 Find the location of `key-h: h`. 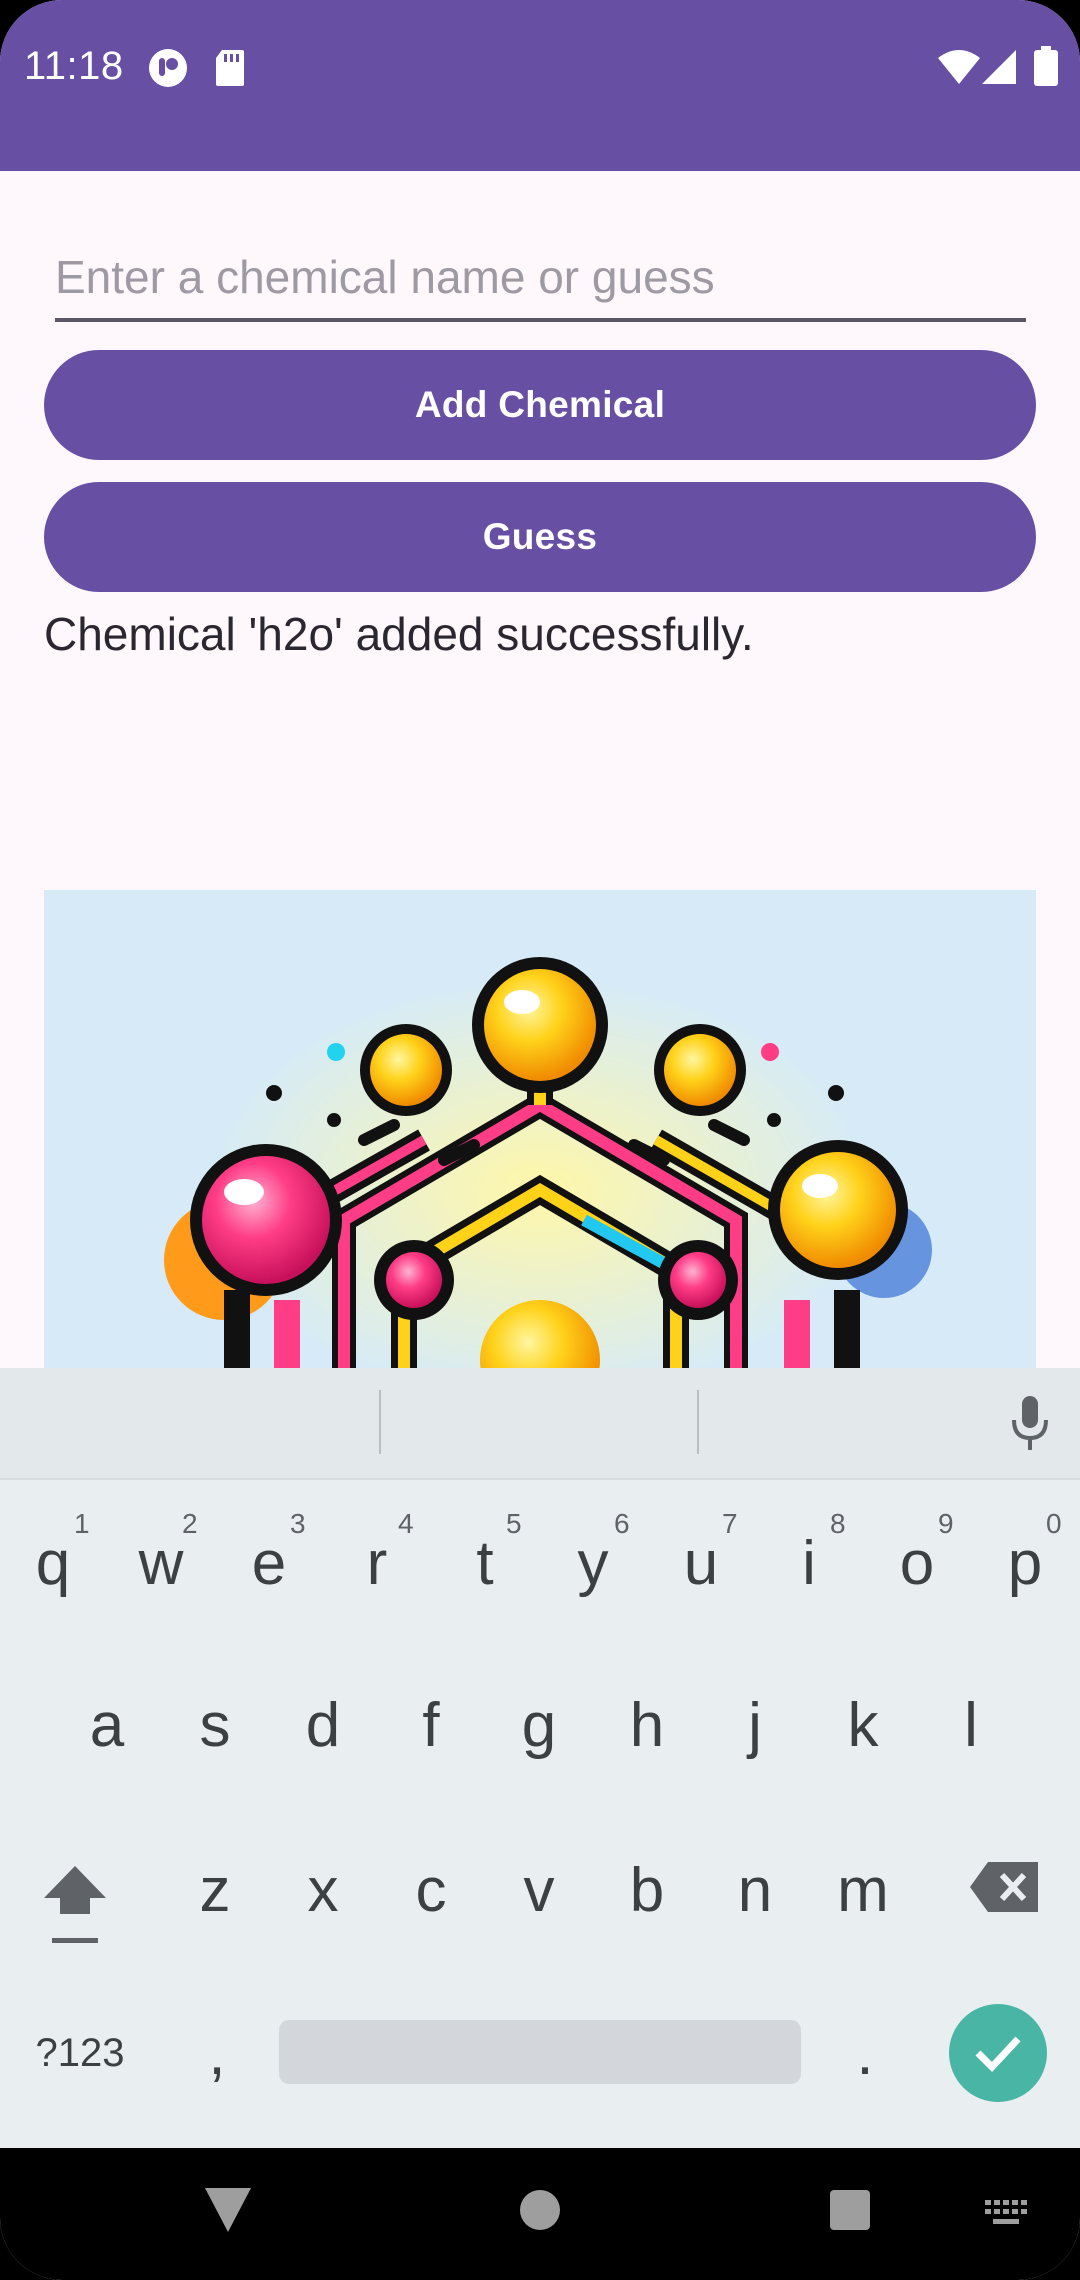

key-h: h is located at coordinates (647, 1725).